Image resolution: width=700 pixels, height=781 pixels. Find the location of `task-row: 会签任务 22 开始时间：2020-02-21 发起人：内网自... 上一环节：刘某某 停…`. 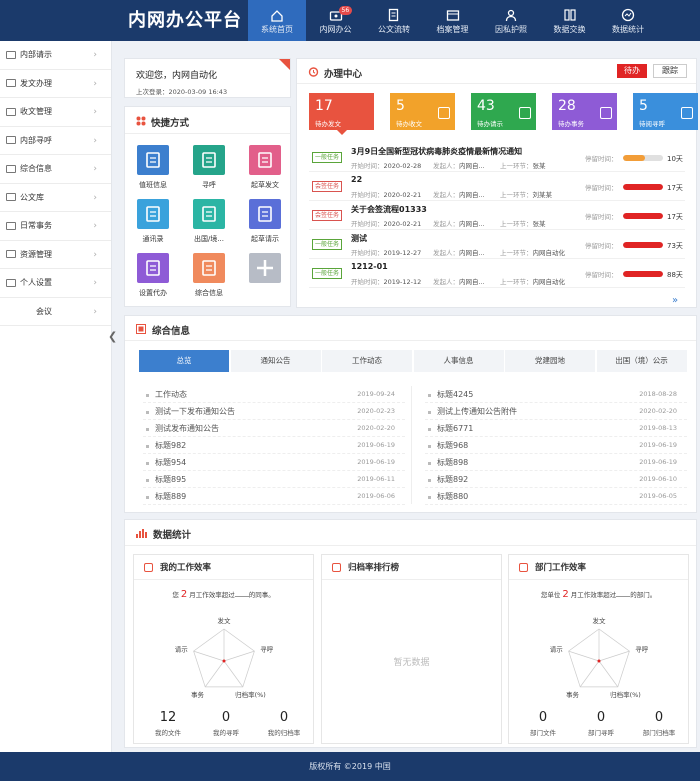

task-row: 会签任务 22 开始时间：2020-02-21 发起人：内网自... 上一环节：刘某某 停… is located at coordinates (497, 186).